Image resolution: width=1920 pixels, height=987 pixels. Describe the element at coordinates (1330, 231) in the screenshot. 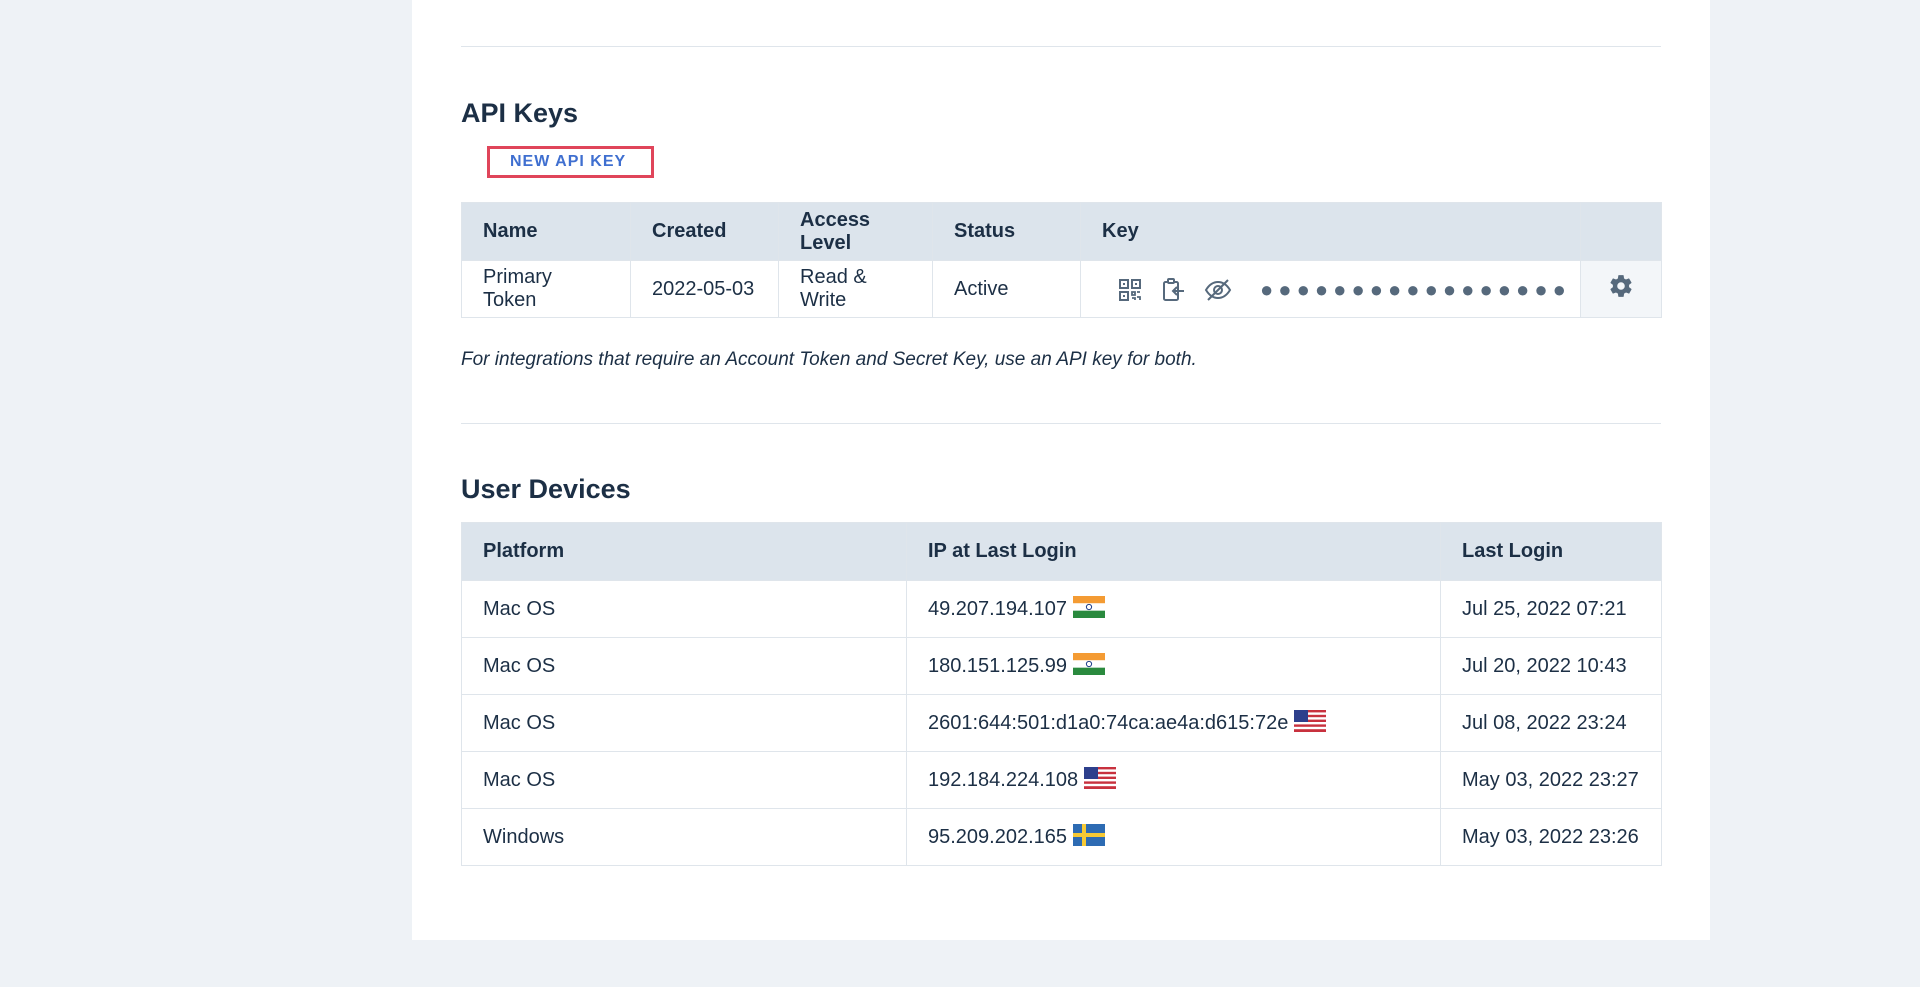

I see `column-header-key: Key` at that location.